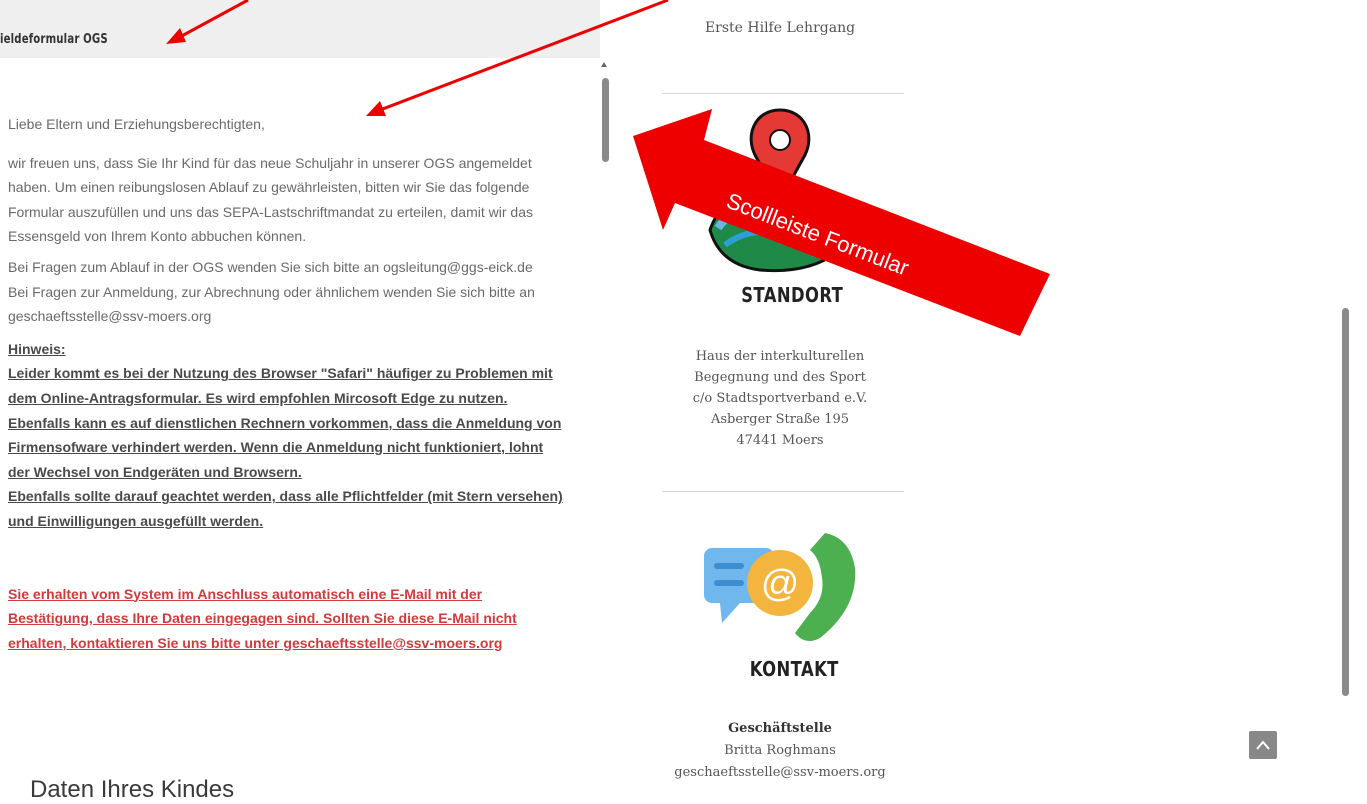 Image resolution: width=1367 pixels, height=804 pixels. What do you see at coordinates (132, 789) in the screenshot?
I see `section-heading-child-data: Daten Ihres Kindes` at bounding box center [132, 789].